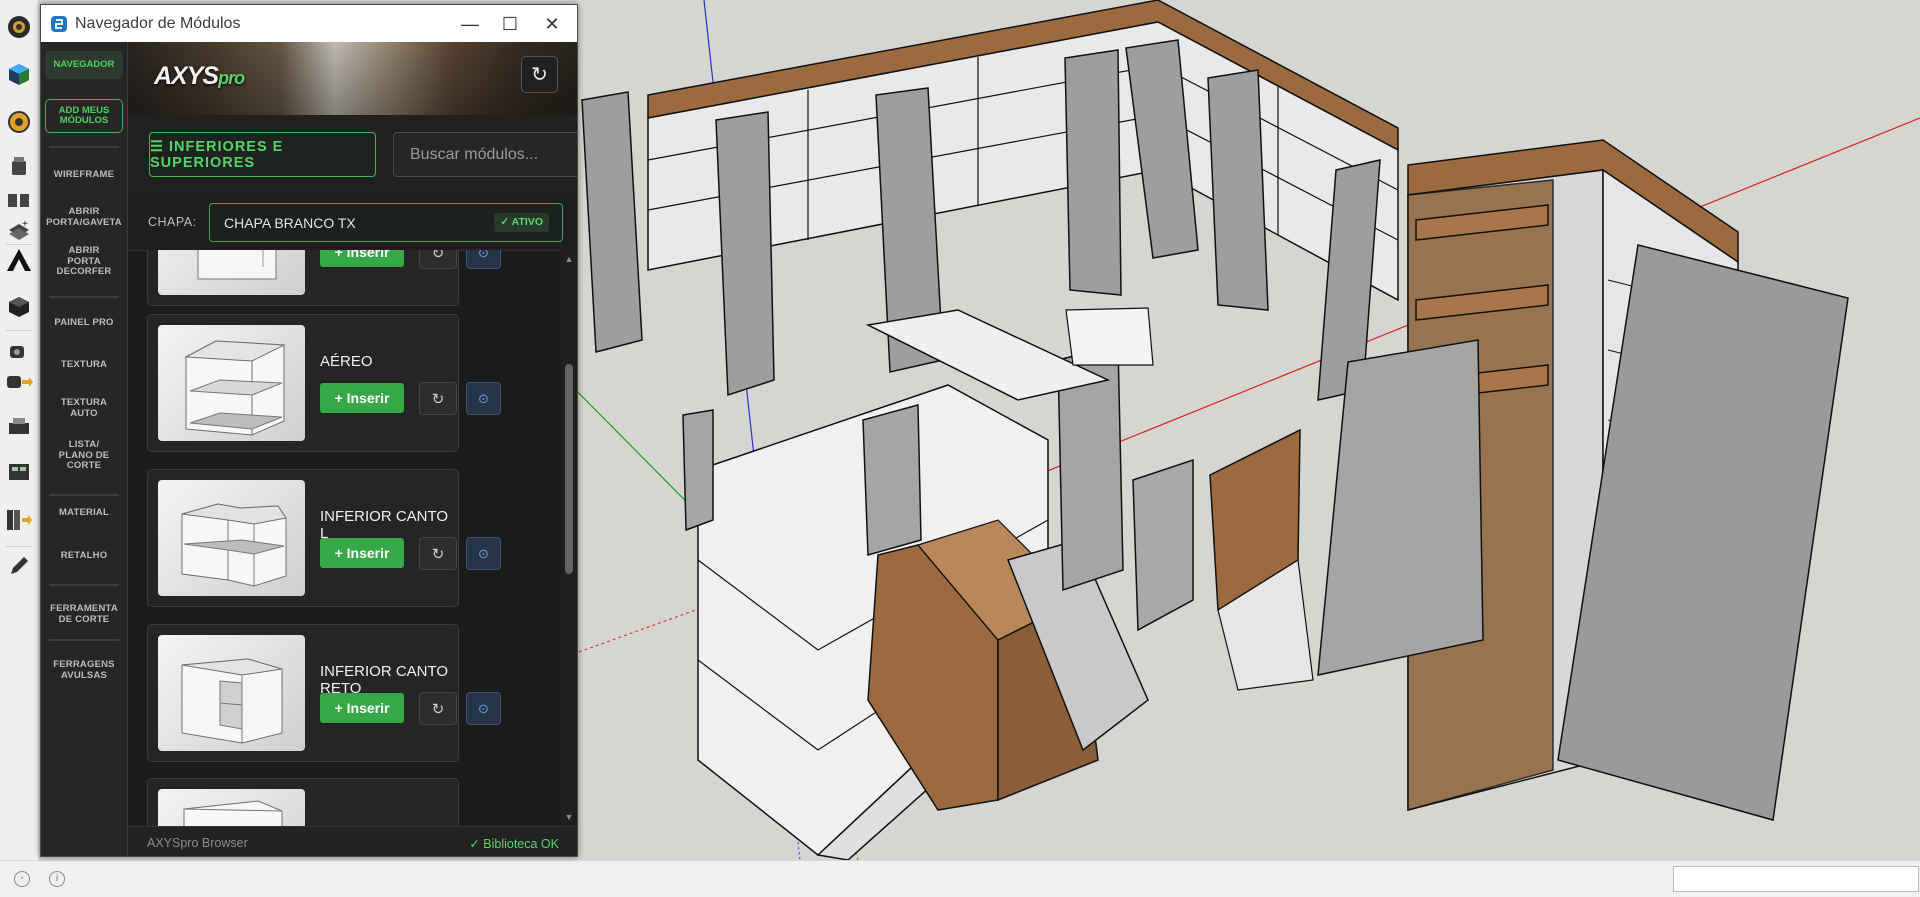  I want to click on pencil-icon, so click(19, 566).